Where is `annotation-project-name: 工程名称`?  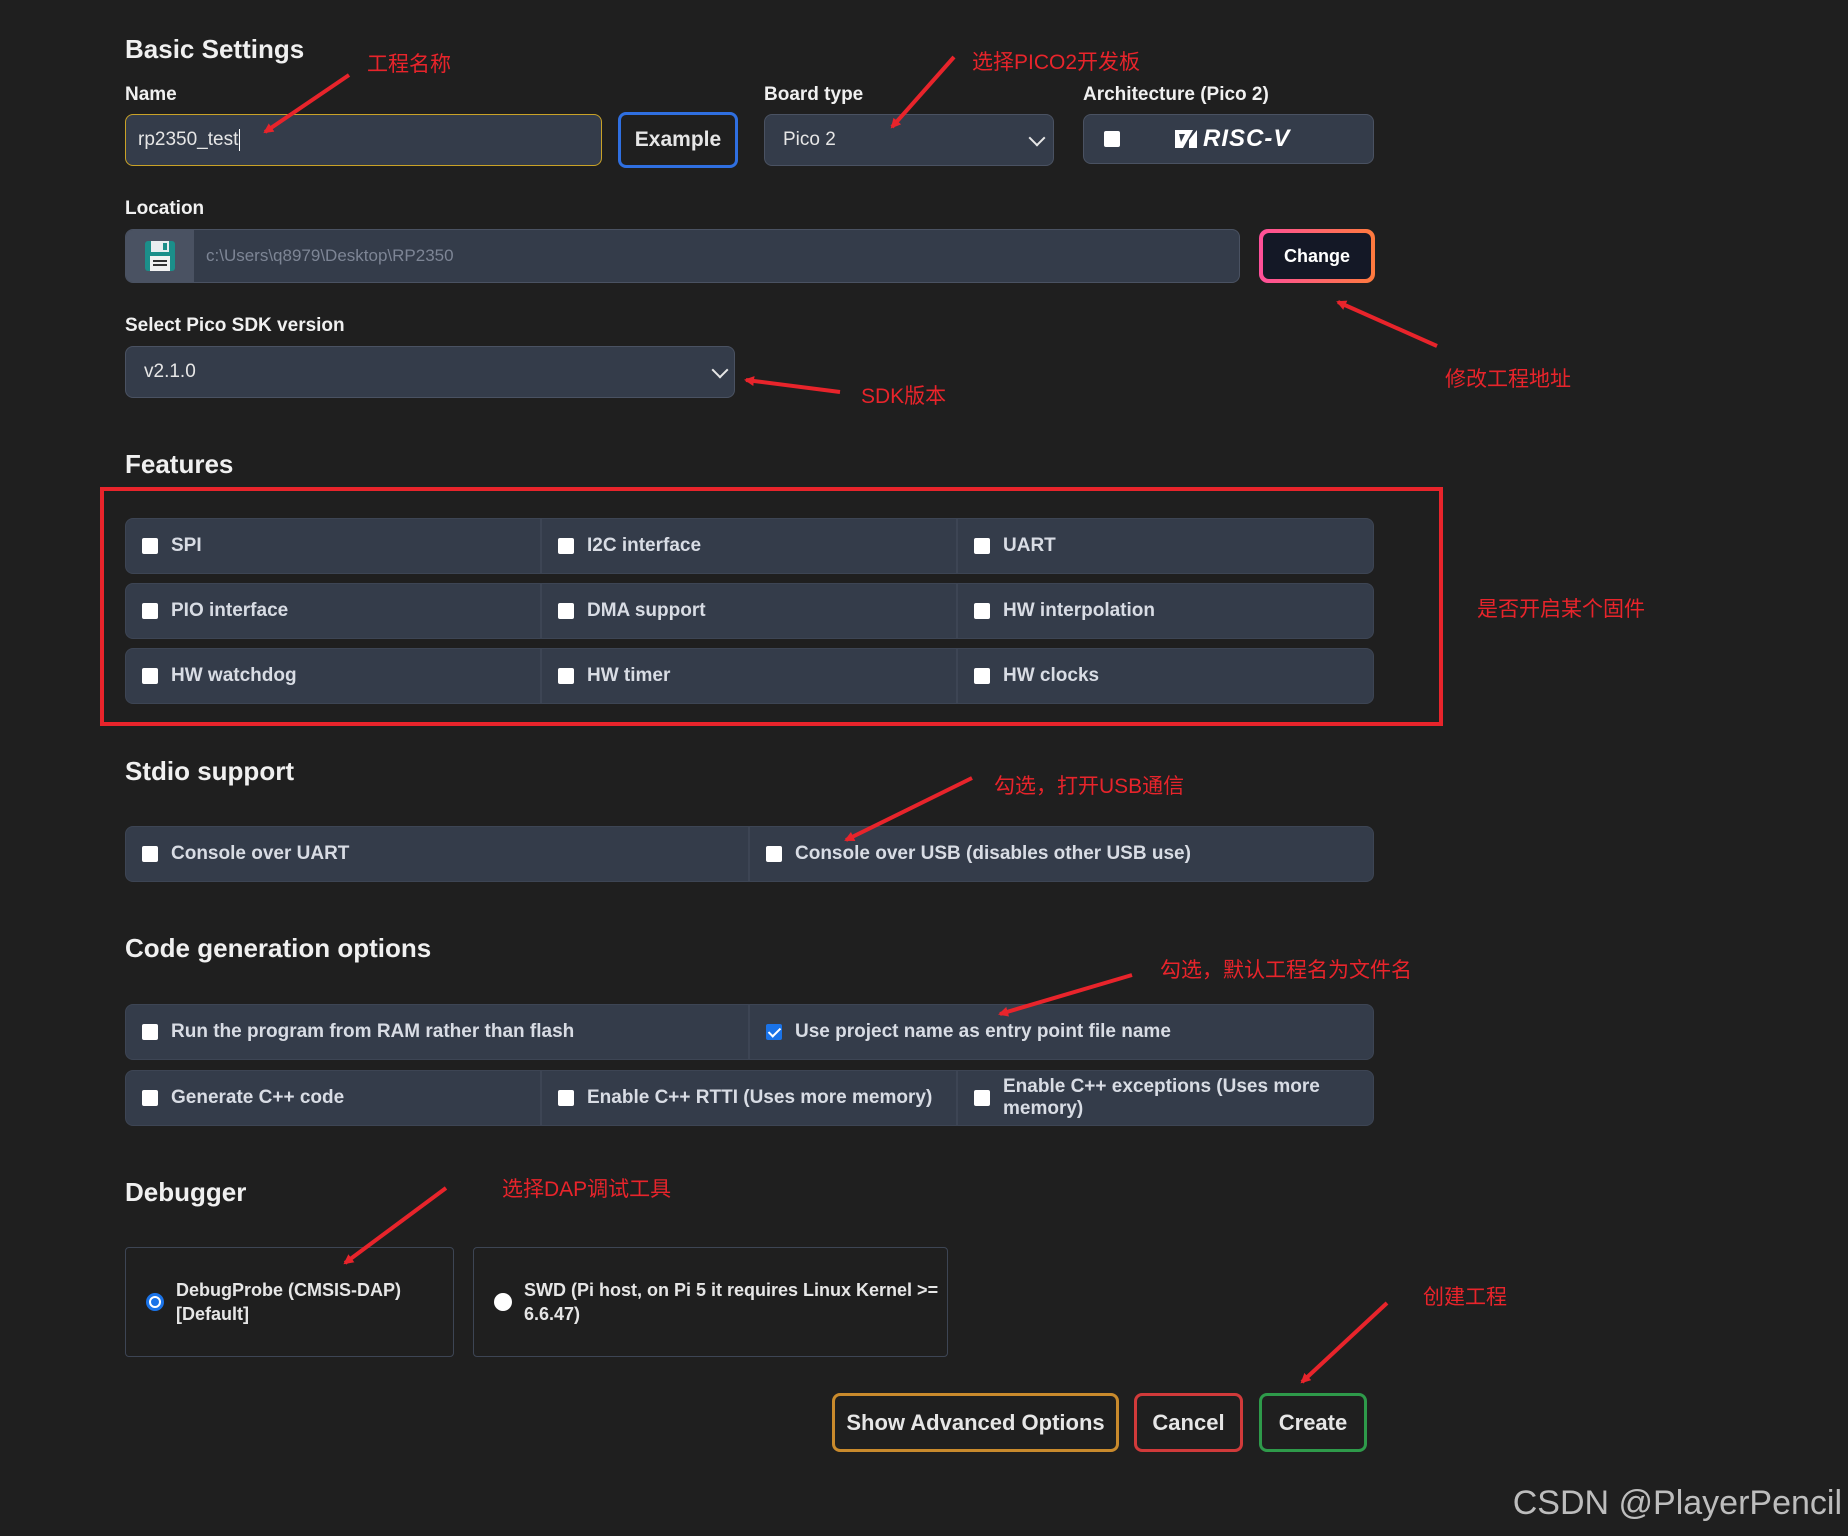 annotation-project-name: 工程名称 is located at coordinates (409, 64).